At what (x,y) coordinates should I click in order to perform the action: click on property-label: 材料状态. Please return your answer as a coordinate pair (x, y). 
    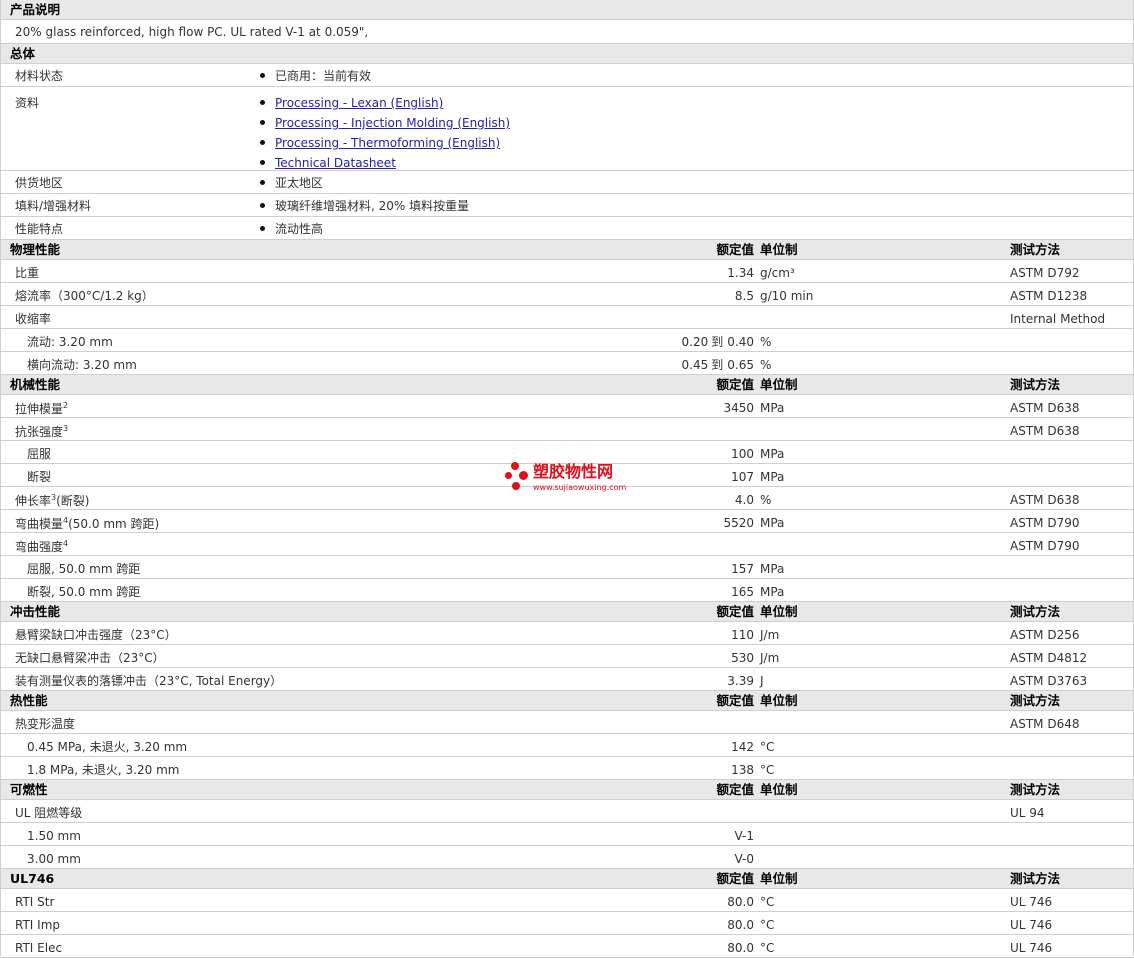
    Looking at the image, I should click on (39, 76).